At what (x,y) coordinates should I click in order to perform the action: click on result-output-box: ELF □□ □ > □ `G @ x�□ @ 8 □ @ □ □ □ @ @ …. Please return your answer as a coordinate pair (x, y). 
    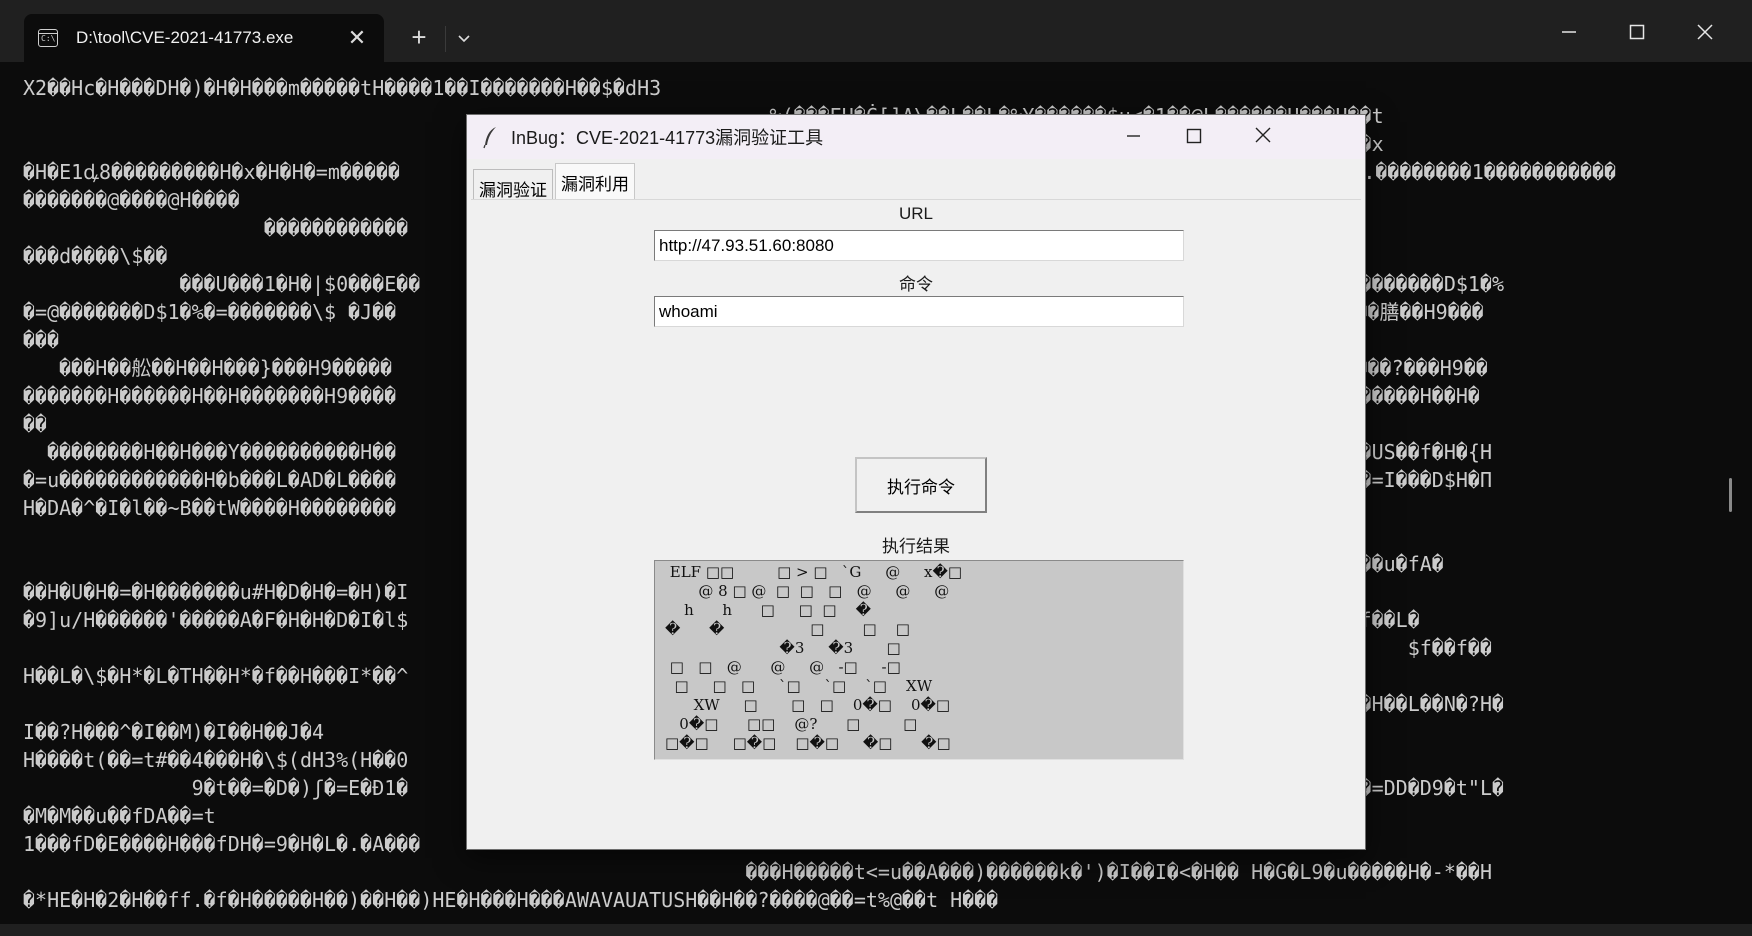
    Looking at the image, I should click on (919, 660).